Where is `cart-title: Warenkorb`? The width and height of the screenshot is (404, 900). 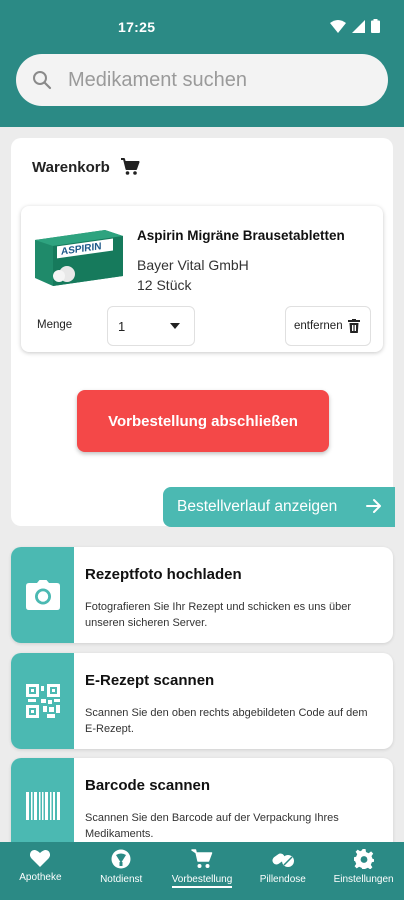
cart-title: Warenkorb is located at coordinates (71, 167).